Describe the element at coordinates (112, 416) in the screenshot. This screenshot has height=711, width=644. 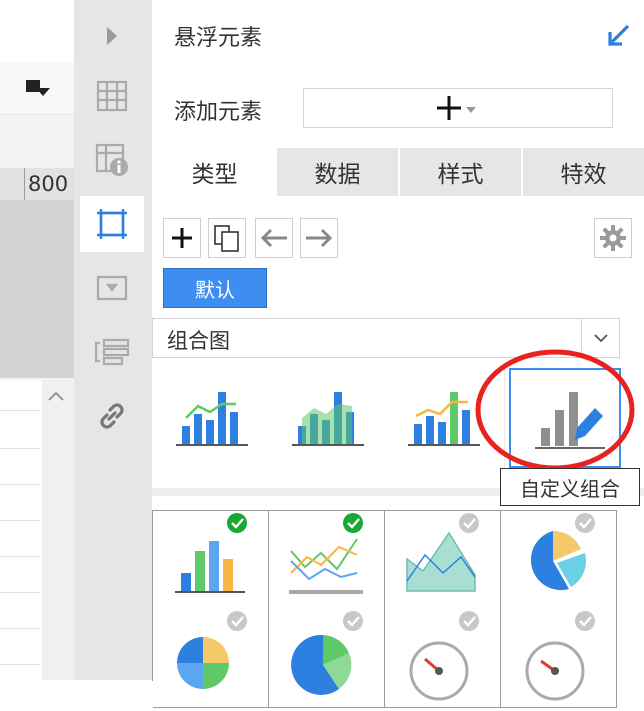
I see `link-icon` at that location.